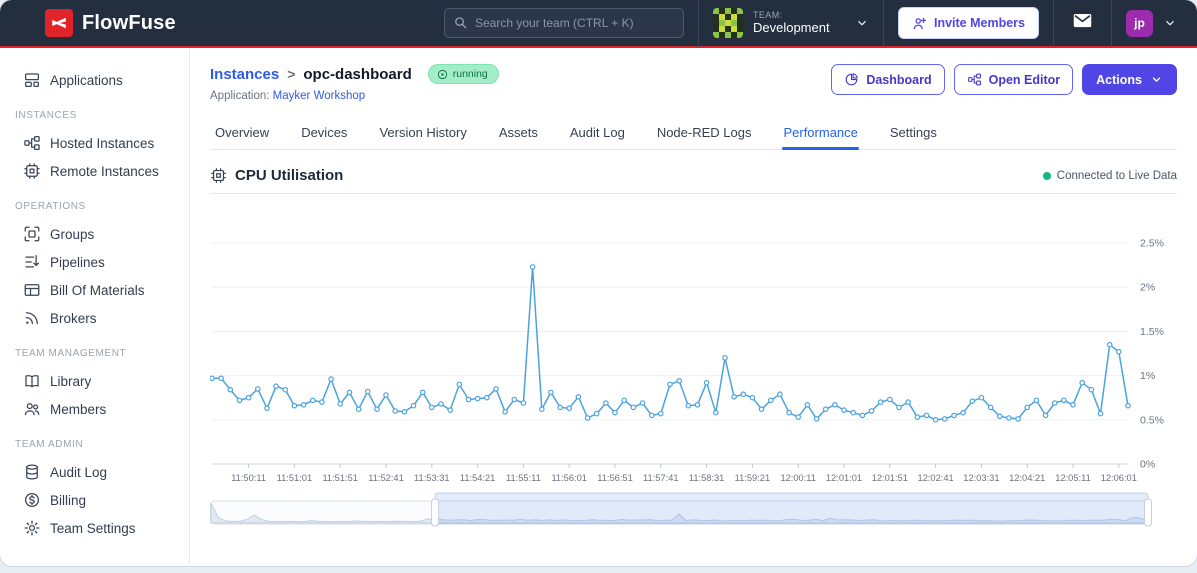 Image resolution: width=1197 pixels, height=573 pixels. Describe the element at coordinates (110, 23) in the screenshot. I see `flowfuse-brand: FlowFuse` at that location.